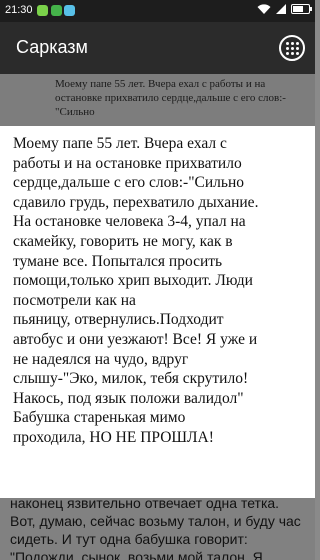  What do you see at coordinates (52, 47) in the screenshot?
I see `page-title: Сарказм` at bounding box center [52, 47].